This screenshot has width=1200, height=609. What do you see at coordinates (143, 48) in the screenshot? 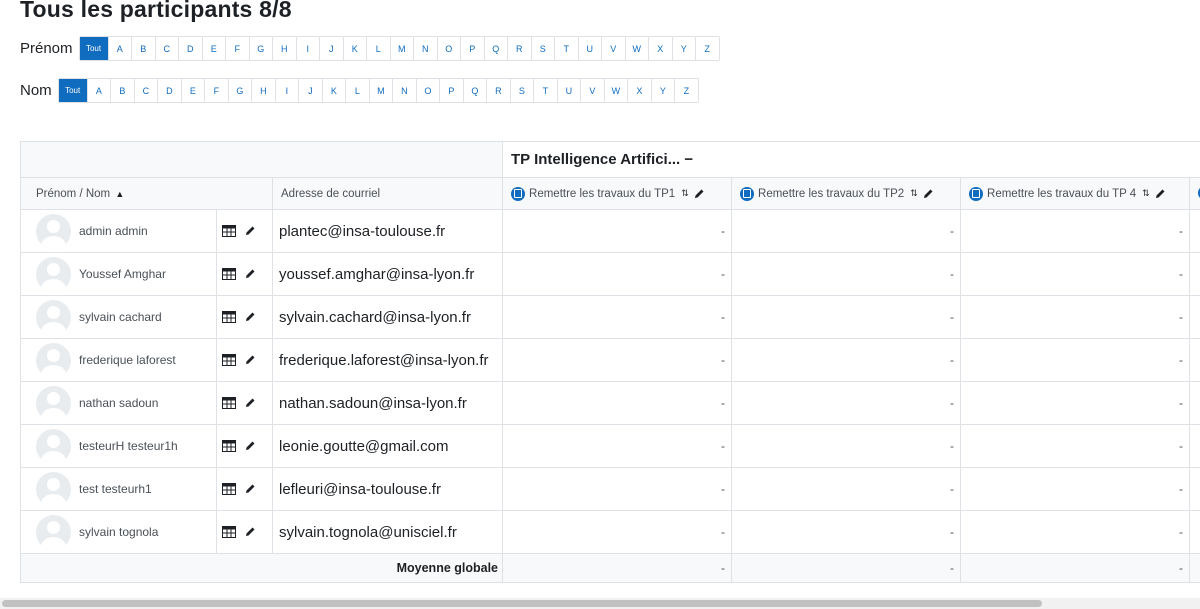
I see `firstname-letter-b: B` at bounding box center [143, 48].